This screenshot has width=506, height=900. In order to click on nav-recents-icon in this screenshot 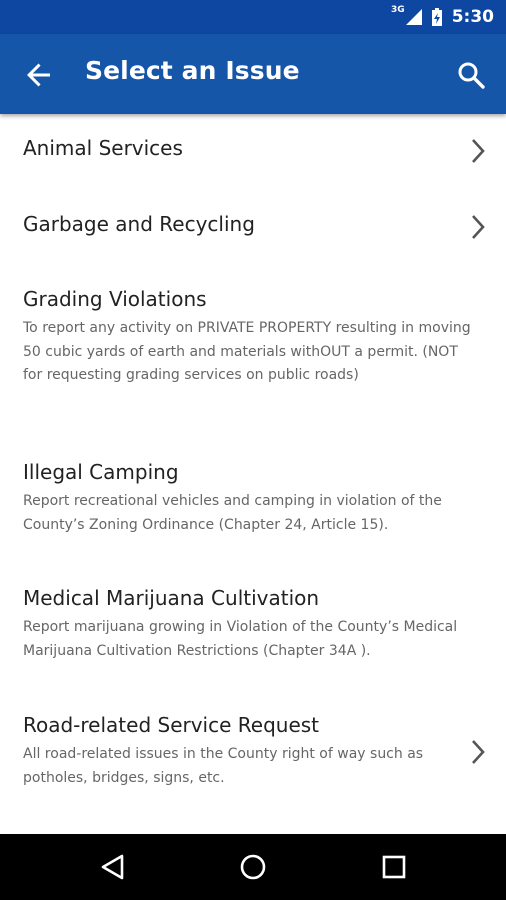, I will do `click(394, 867)`.